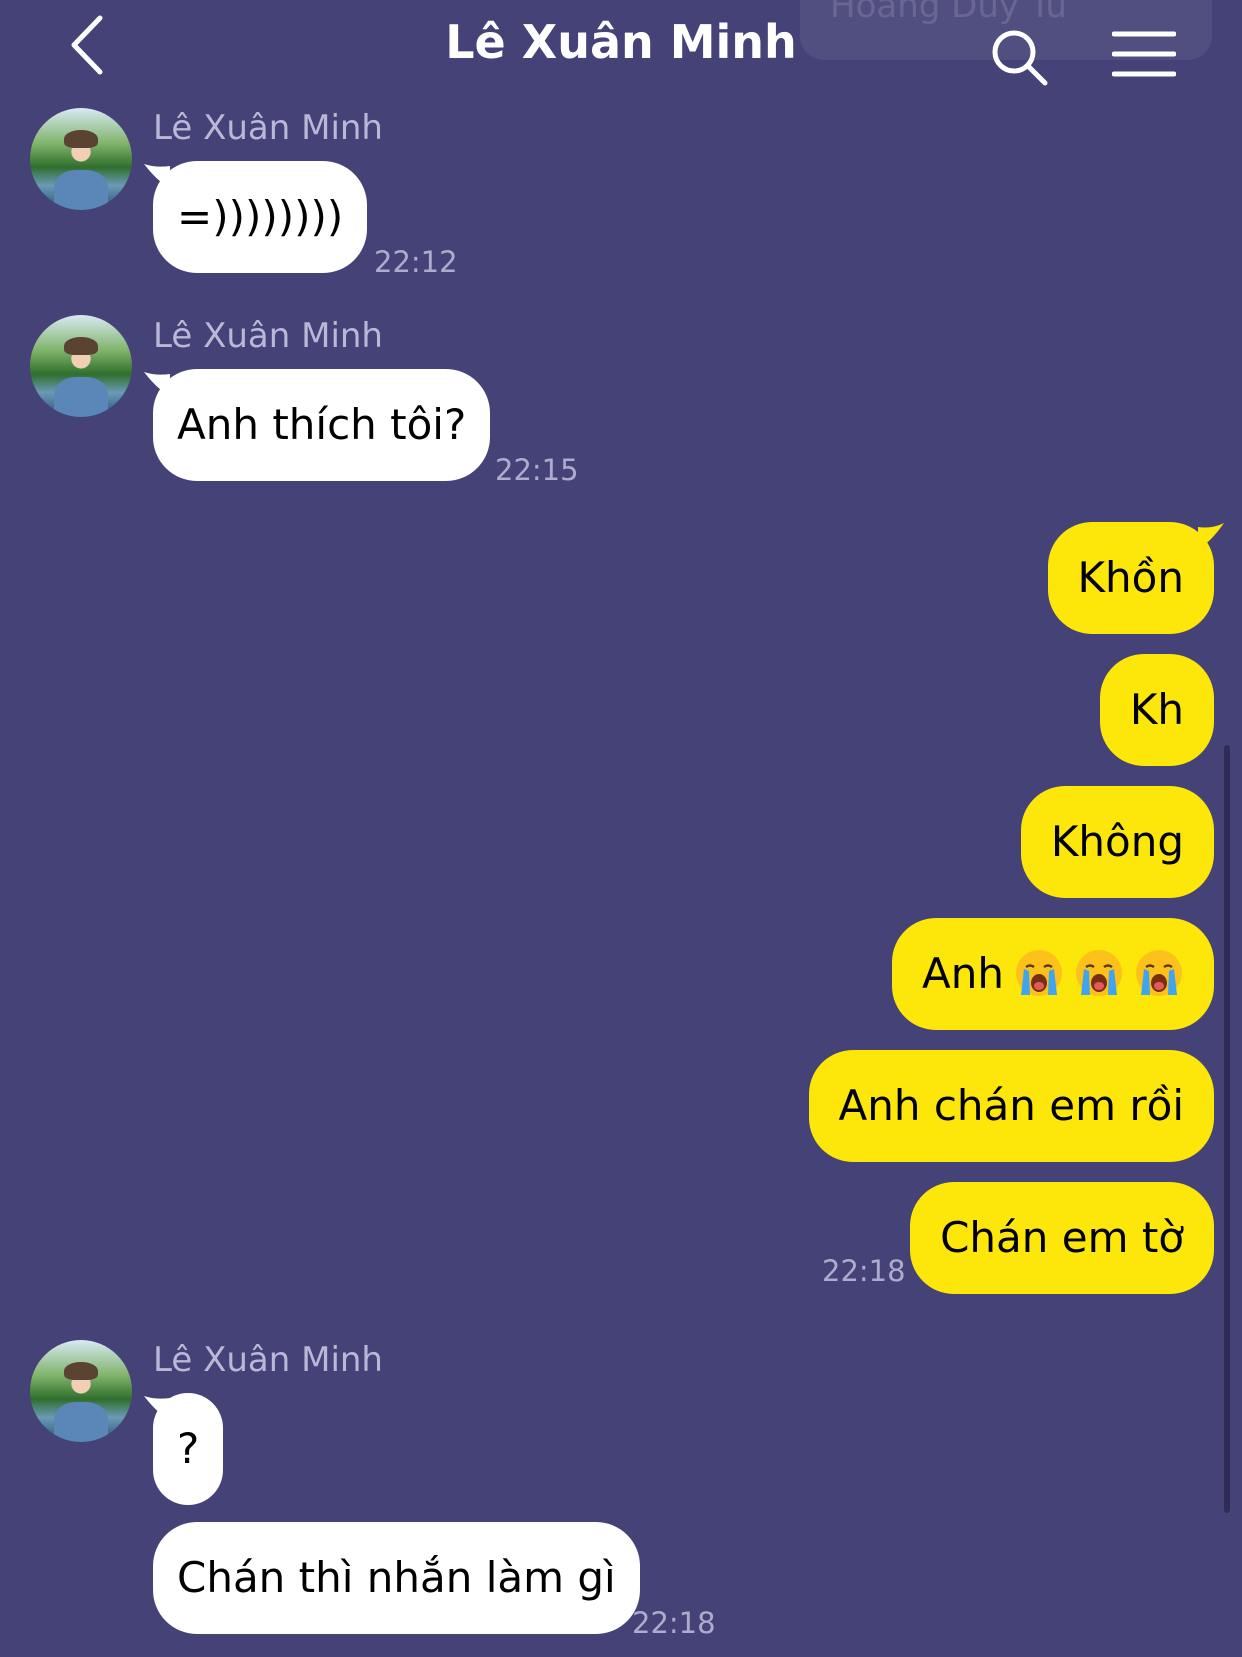 Image resolution: width=1242 pixels, height=1657 pixels. Describe the element at coordinates (1156, 710) in the screenshot. I see `outgoing-message-bubble: Kh` at that location.